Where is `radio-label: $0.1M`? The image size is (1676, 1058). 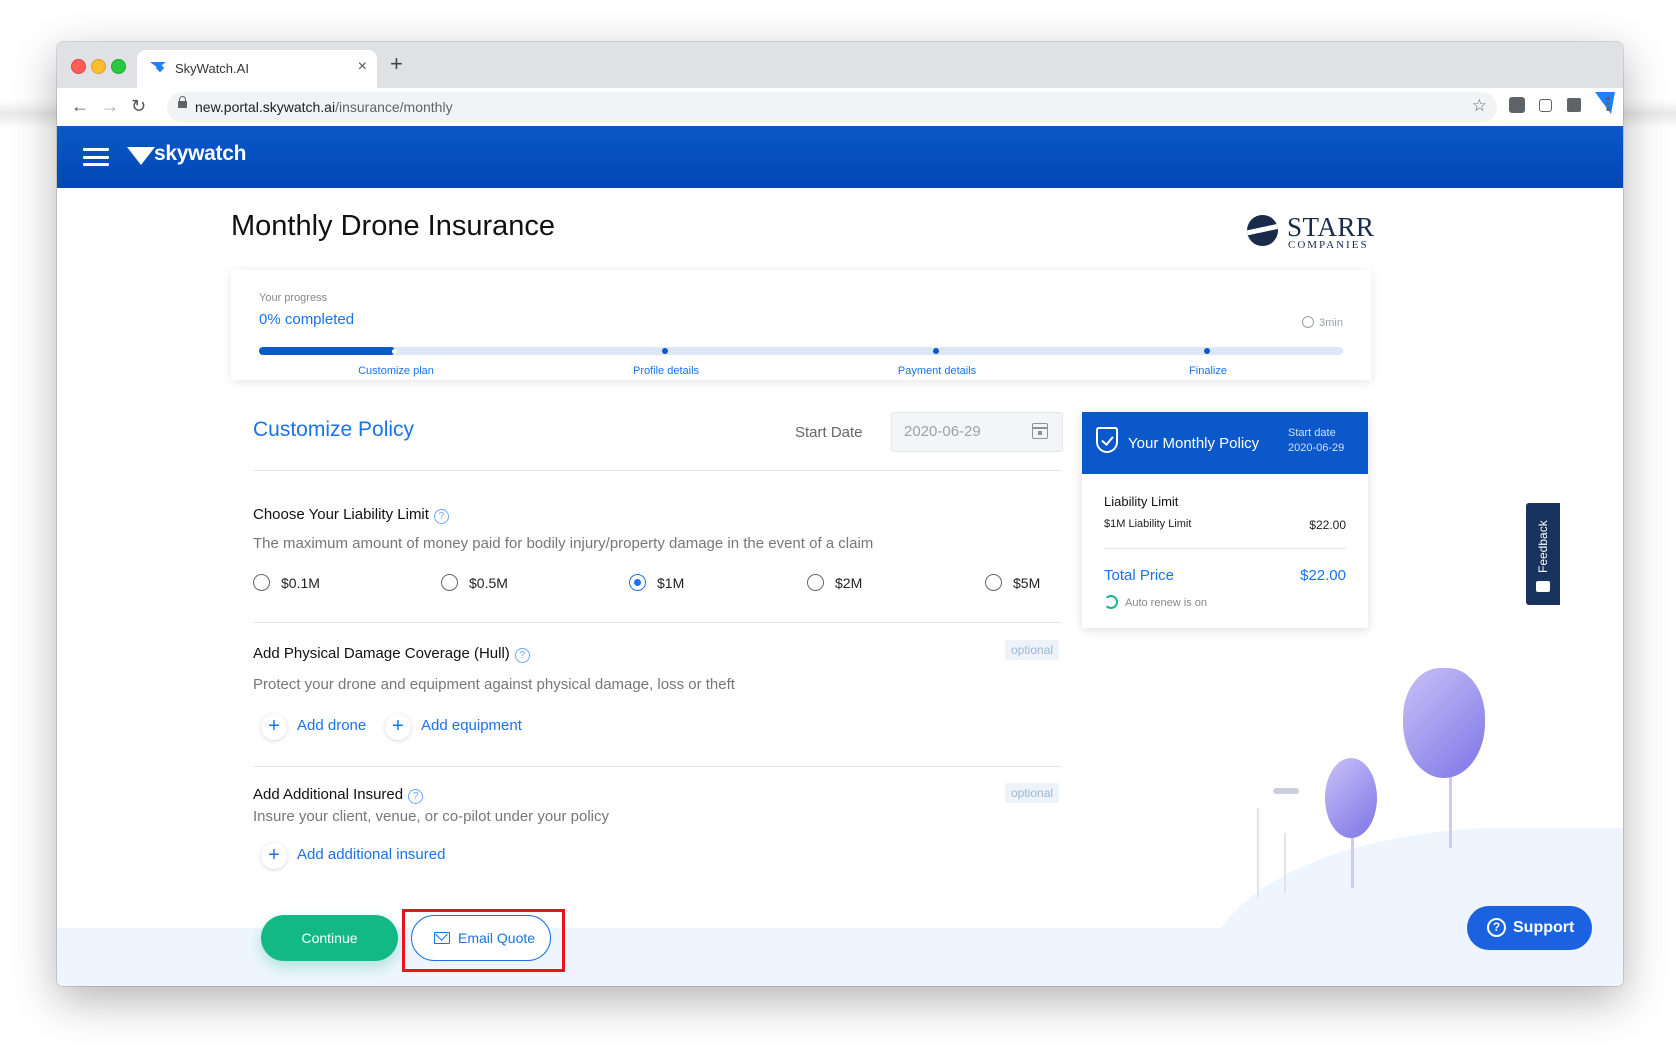
radio-label: $0.1M is located at coordinates (300, 583).